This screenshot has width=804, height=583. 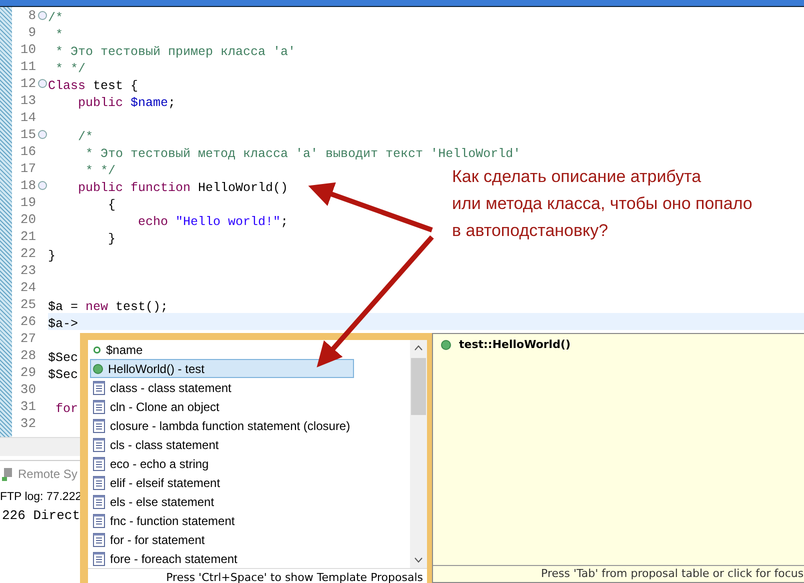 What do you see at coordinates (27, 355) in the screenshot?
I see `line-number: 28` at bounding box center [27, 355].